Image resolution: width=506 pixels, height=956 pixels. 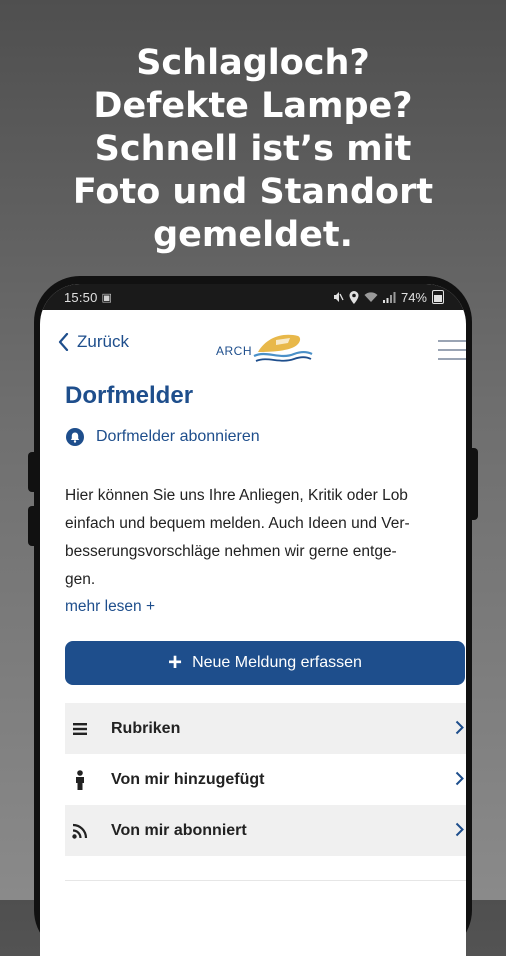 I want to click on headline-line: Foto und Standort, so click(x=253, y=192).